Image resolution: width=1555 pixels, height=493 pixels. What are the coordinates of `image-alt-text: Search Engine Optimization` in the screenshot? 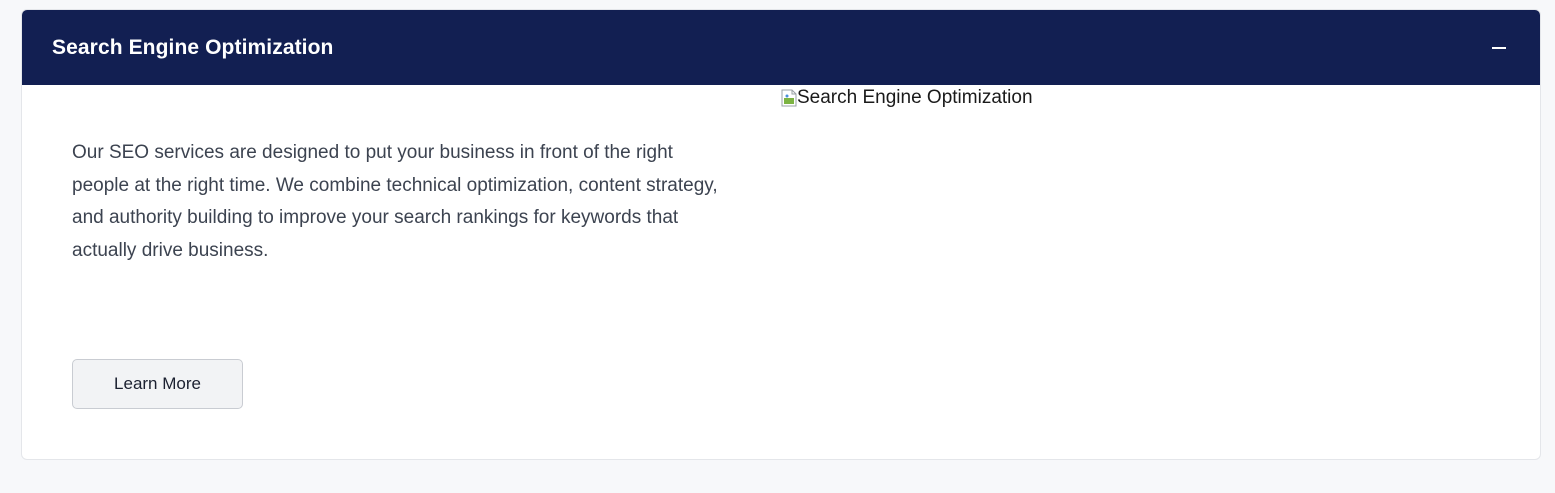 It's located at (915, 97).